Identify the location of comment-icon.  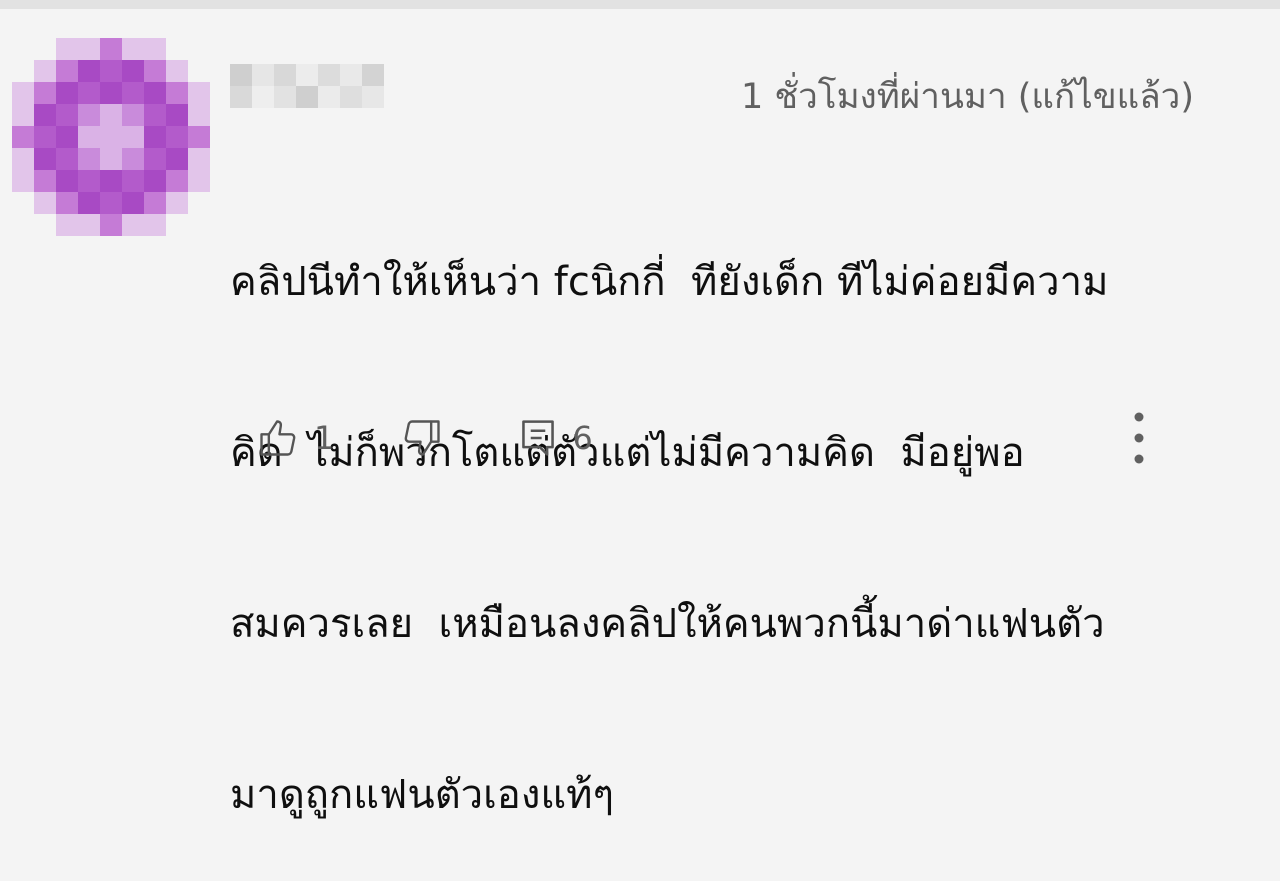
(538, 438).